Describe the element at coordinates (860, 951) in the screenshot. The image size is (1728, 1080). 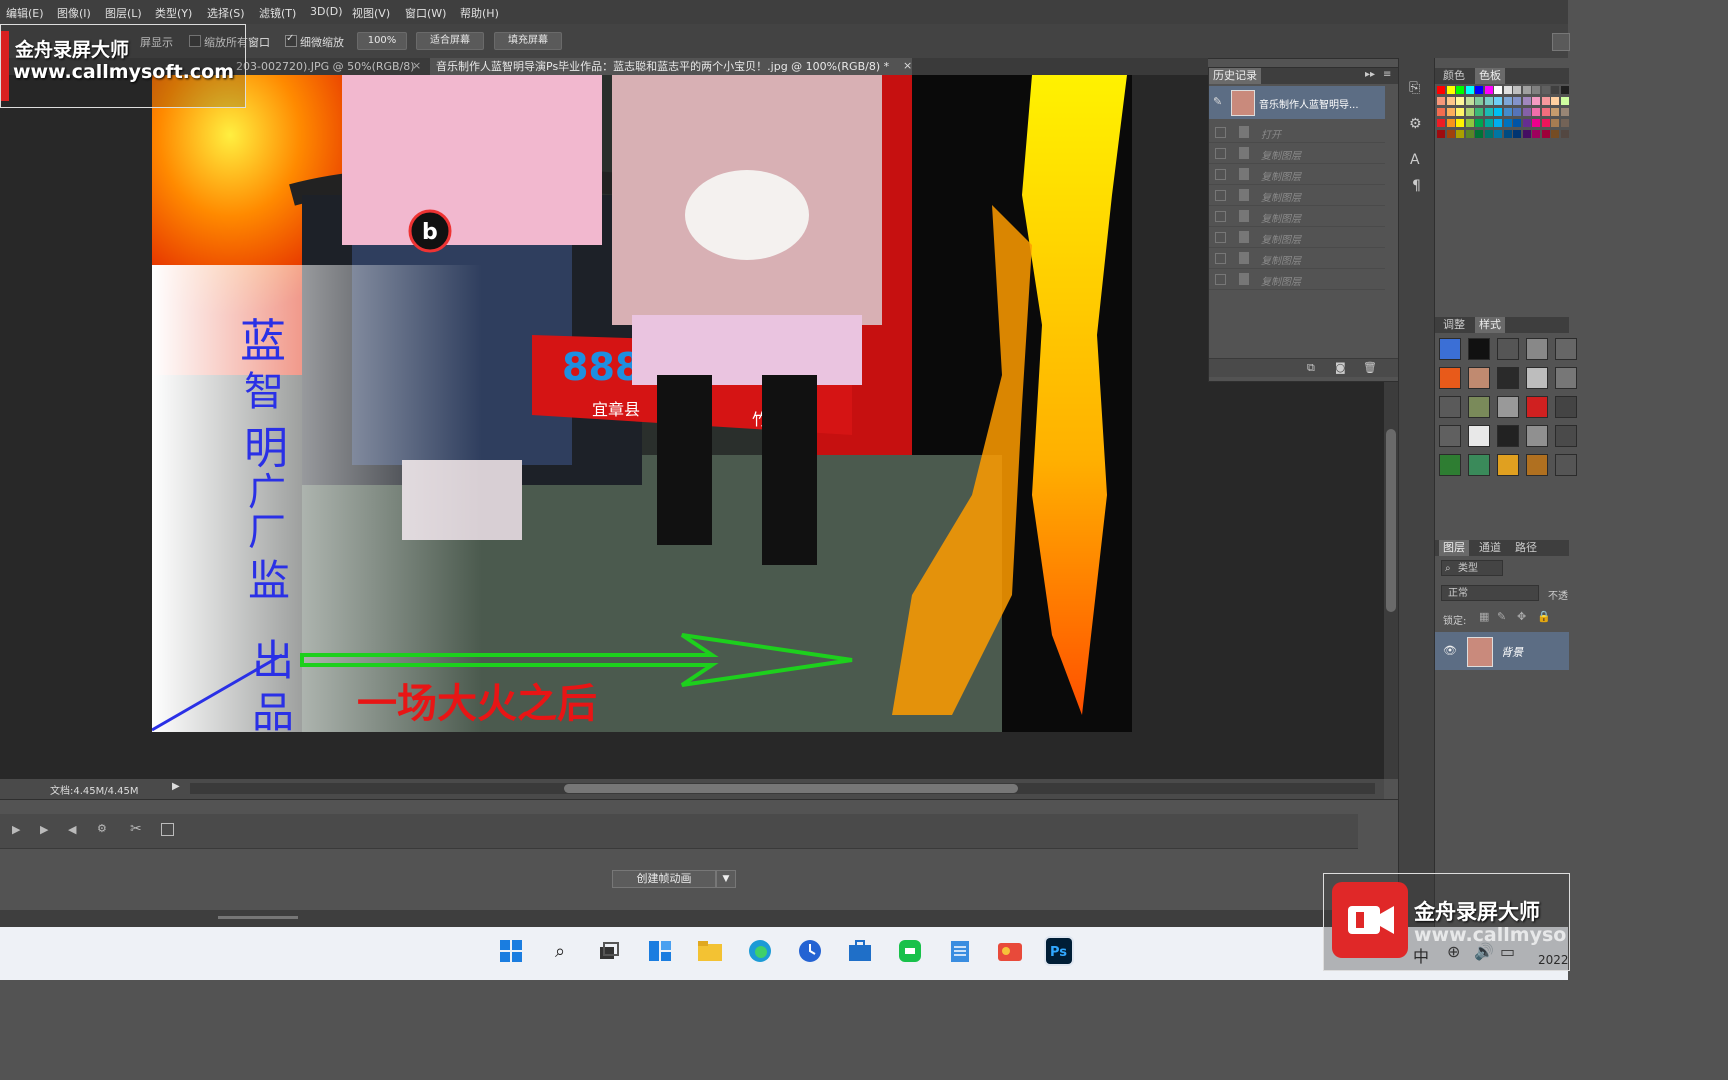
I see `store-icon` at that location.